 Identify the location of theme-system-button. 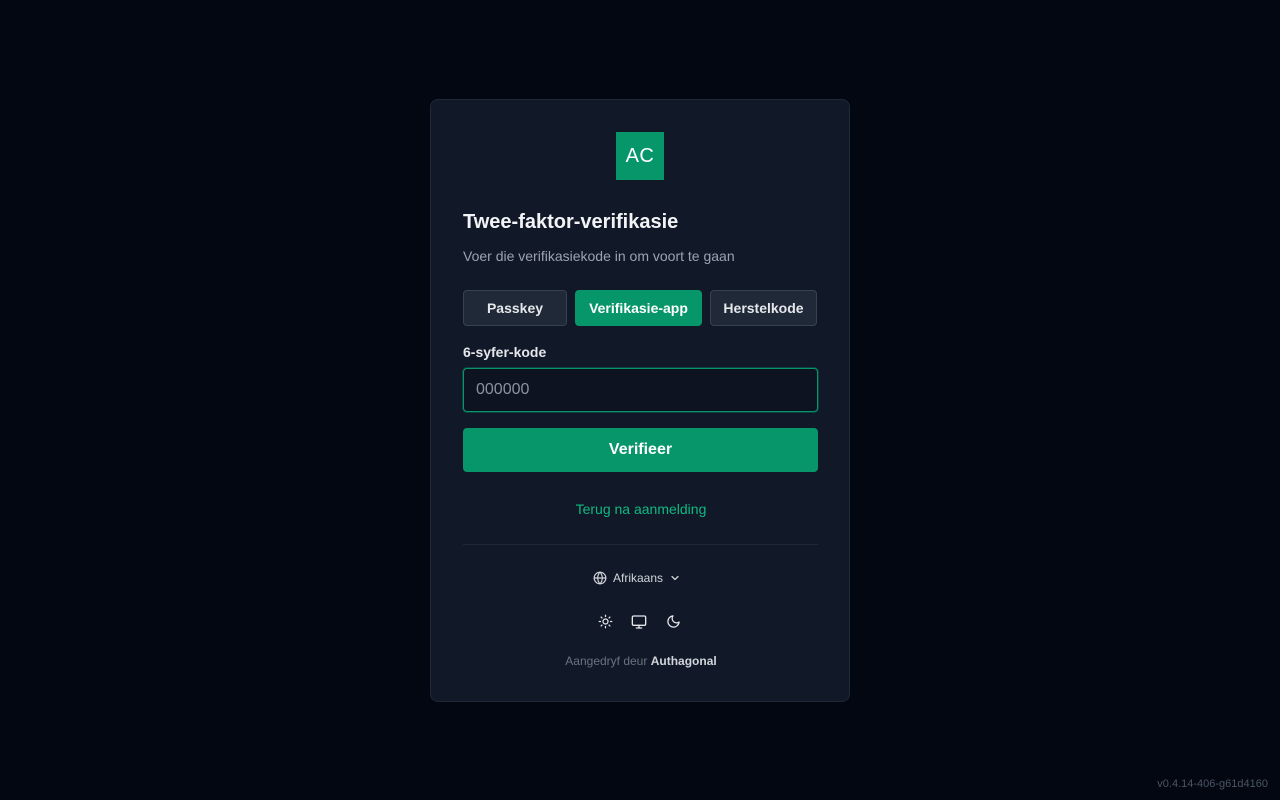
(639, 624).